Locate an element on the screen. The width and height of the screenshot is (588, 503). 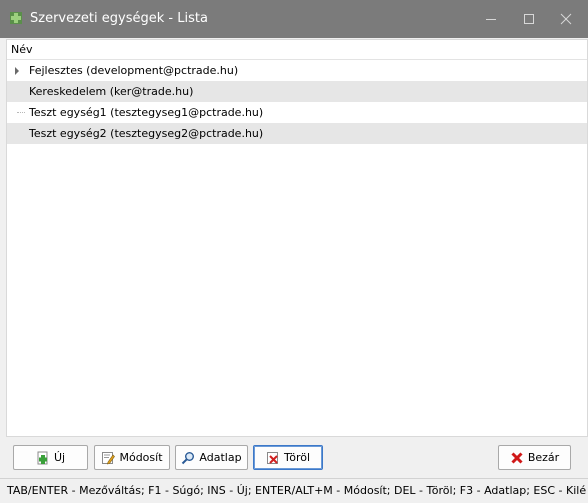
new-button: Új is located at coordinates (50, 457).